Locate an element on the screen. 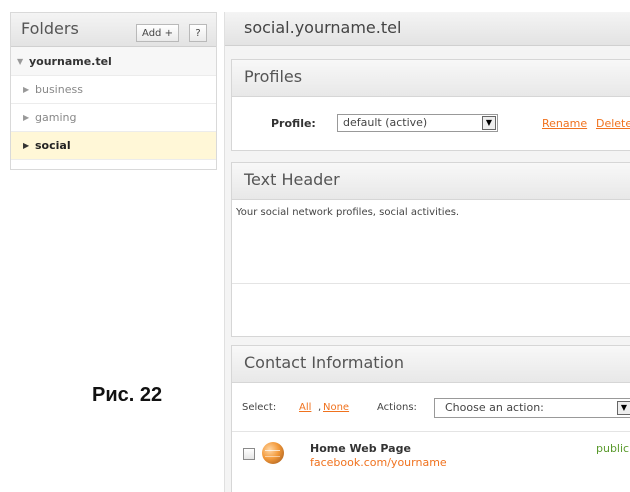 The image size is (630, 492). text-header-footer is located at coordinates (431, 306).